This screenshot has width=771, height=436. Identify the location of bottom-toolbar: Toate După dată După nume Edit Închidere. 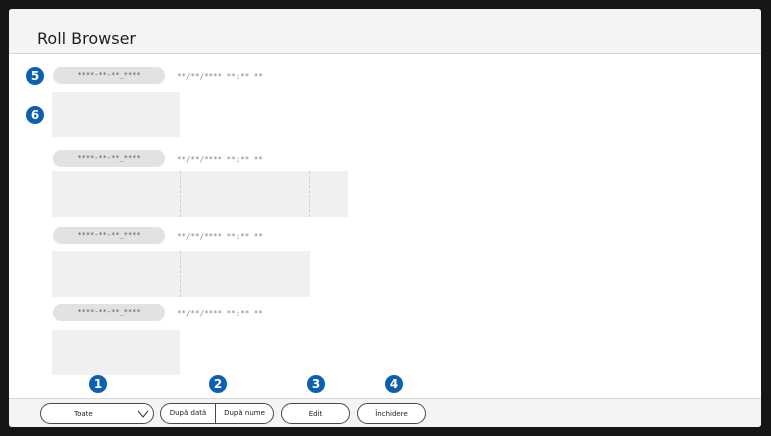
(385, 412).